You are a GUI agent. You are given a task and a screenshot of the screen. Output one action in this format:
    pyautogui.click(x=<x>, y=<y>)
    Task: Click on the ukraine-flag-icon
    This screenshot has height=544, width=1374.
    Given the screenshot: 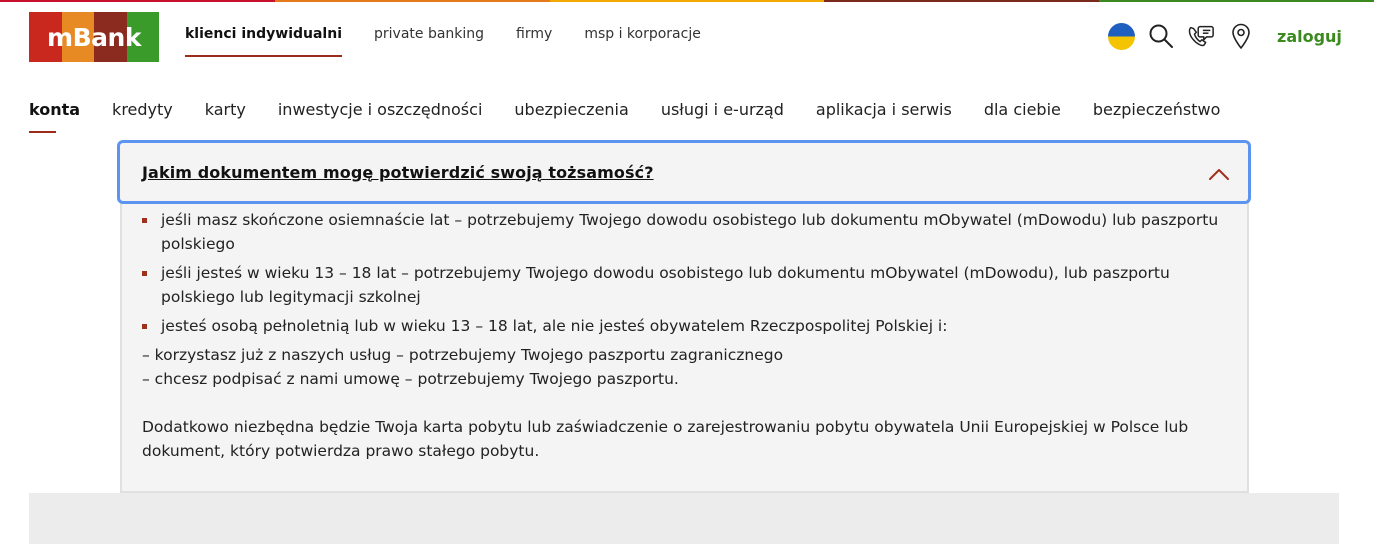 What is the action you would take?
    pyautogui.click(x=1121, y=36)
    